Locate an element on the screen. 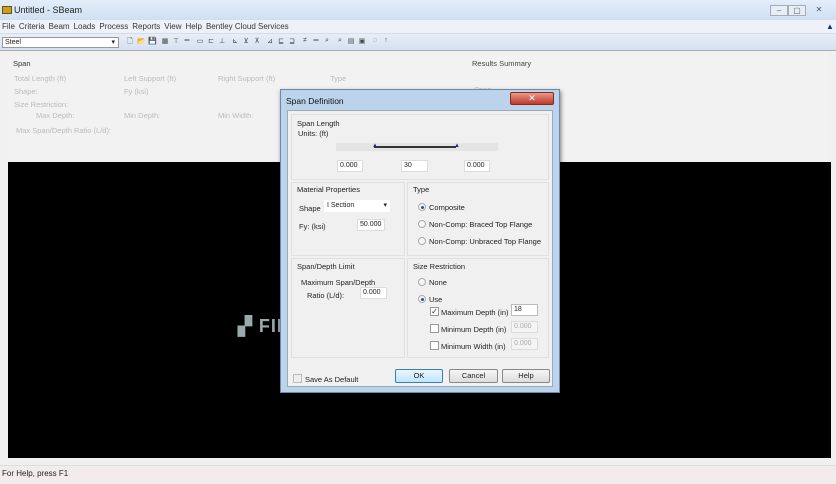  min-depth-label: Minimum Depth (in) is located at coordinates (474, 329).